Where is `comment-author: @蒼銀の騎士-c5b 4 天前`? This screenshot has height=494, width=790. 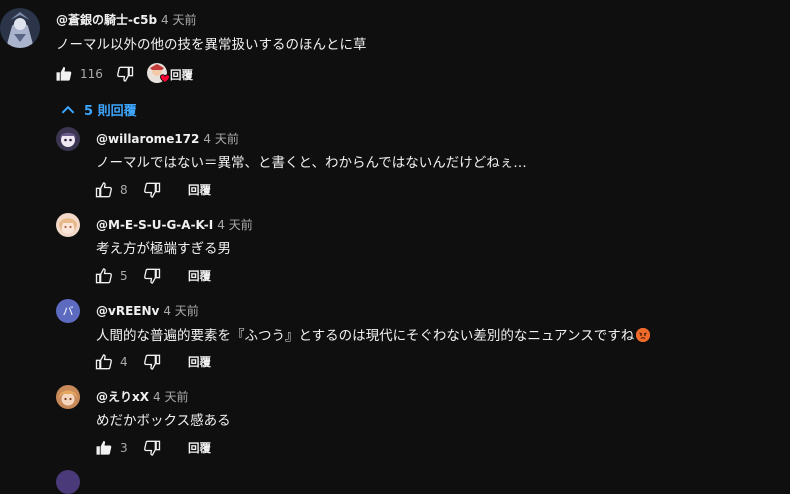 comment-author: @蒼銀の騎士-c5b 4 天前 is located at coordinates (126, 19).